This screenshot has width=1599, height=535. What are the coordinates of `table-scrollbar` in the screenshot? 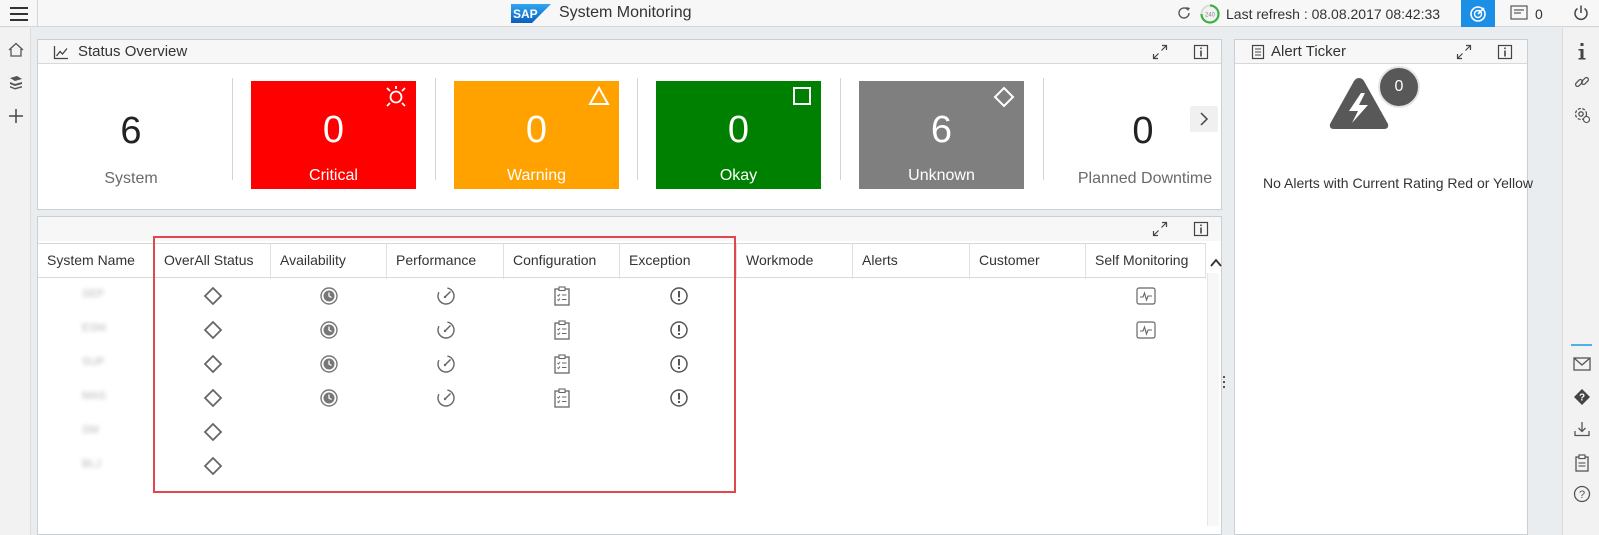 It's located at (1213, 399).